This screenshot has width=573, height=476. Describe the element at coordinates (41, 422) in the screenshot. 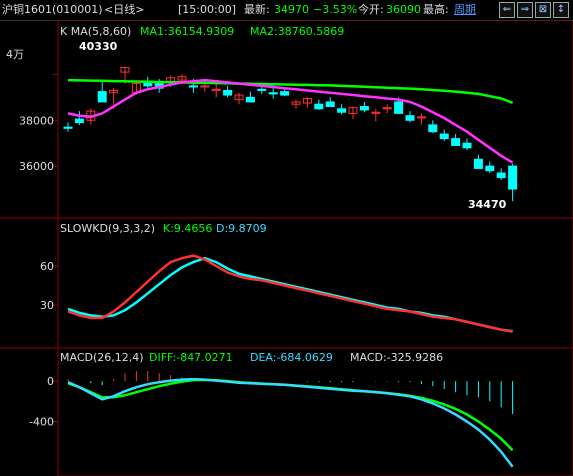

I see `y-tick-label: -400` at that location.